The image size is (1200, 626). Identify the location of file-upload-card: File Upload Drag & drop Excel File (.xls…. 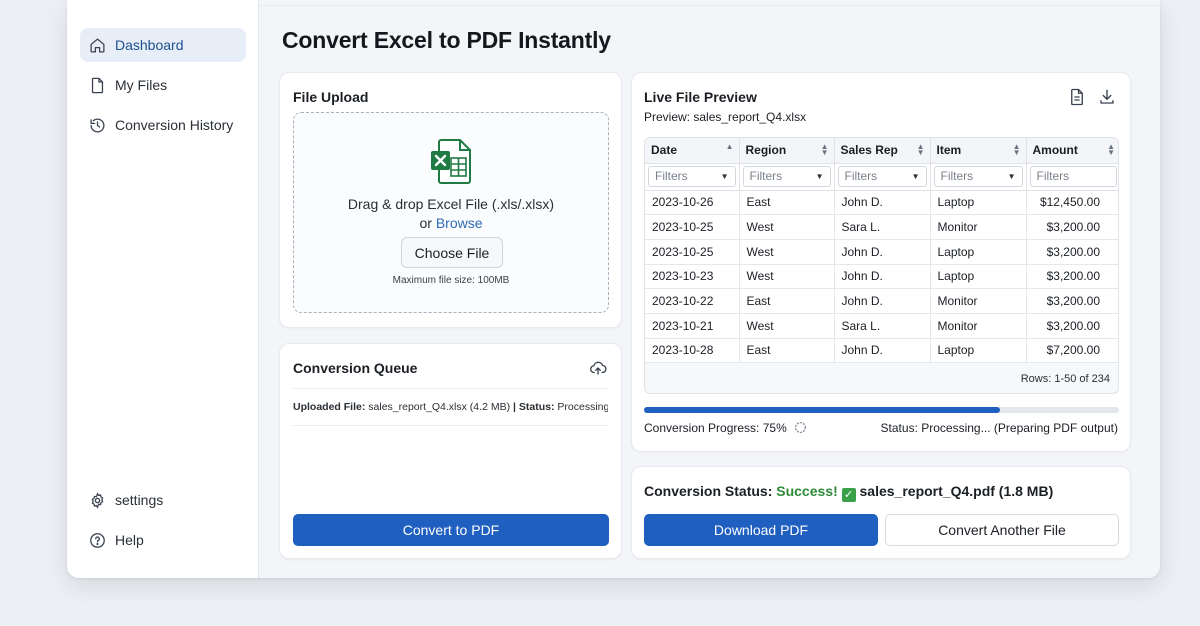
(450, 200).